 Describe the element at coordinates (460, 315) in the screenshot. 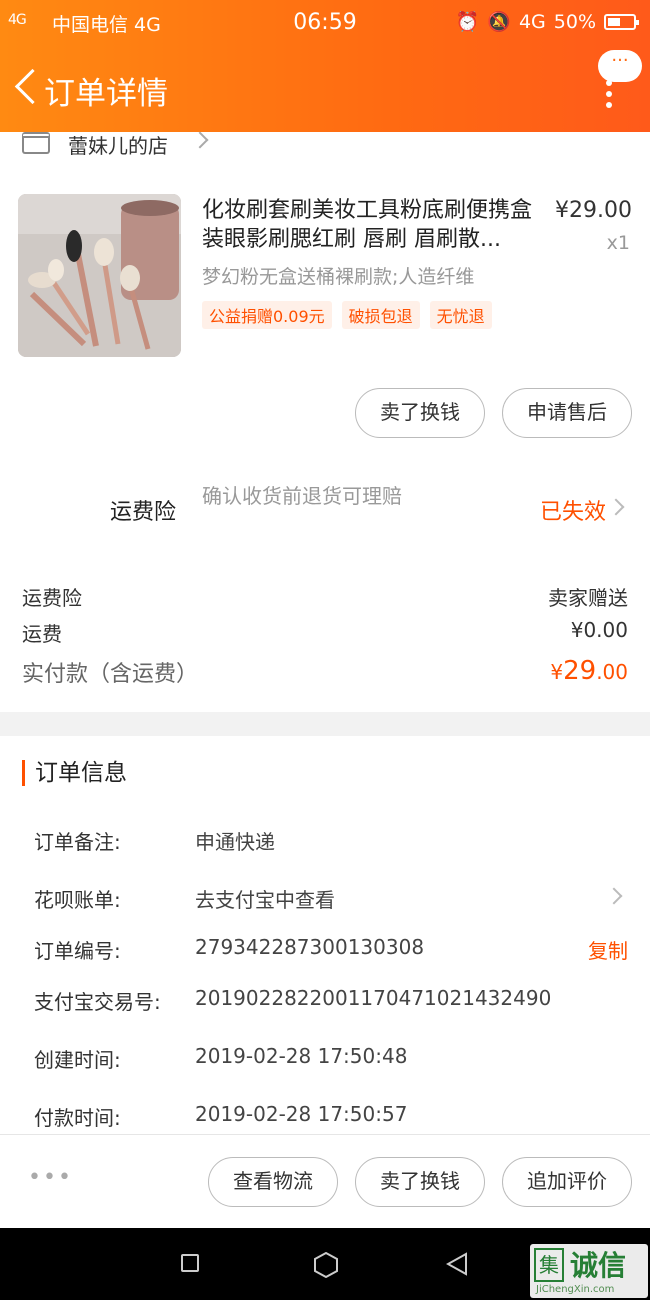

I see `tag-worry-free-return: 无忧退` at that location.